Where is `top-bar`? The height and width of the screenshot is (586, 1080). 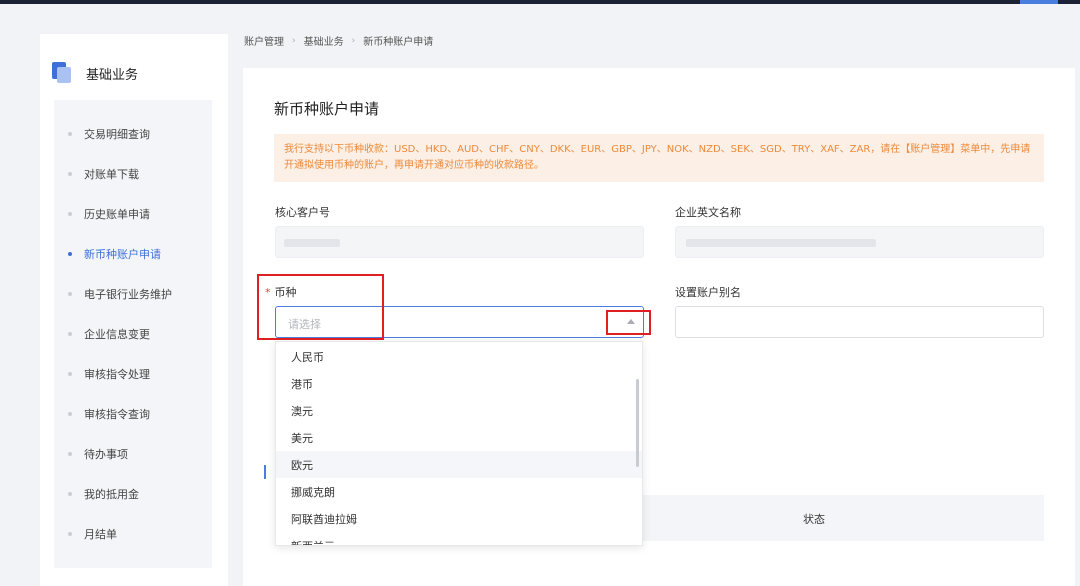 top-bar is located at coordinates (540, 2).